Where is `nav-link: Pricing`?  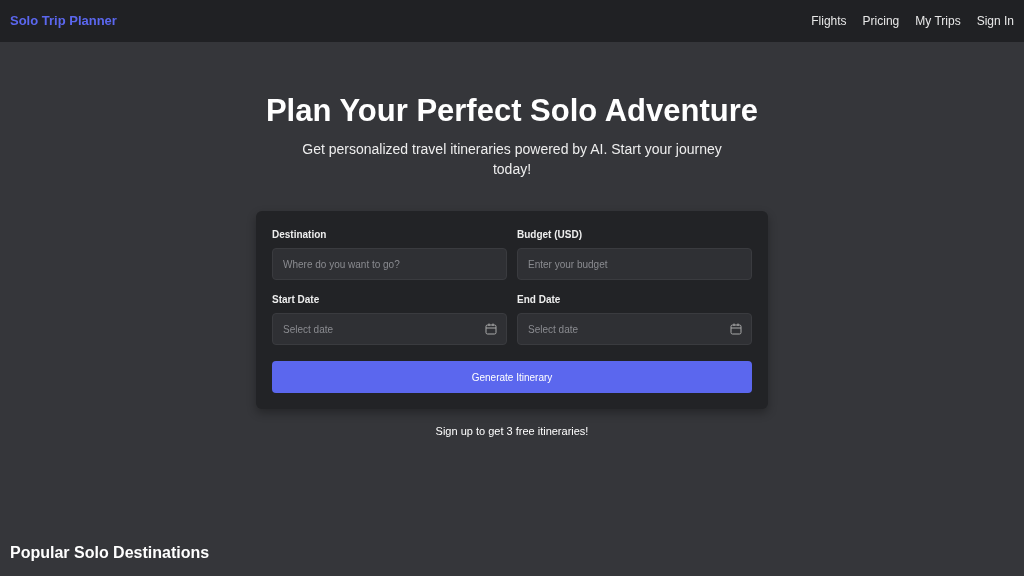 nav-link: Pricing is located at coordinates (881, 21).